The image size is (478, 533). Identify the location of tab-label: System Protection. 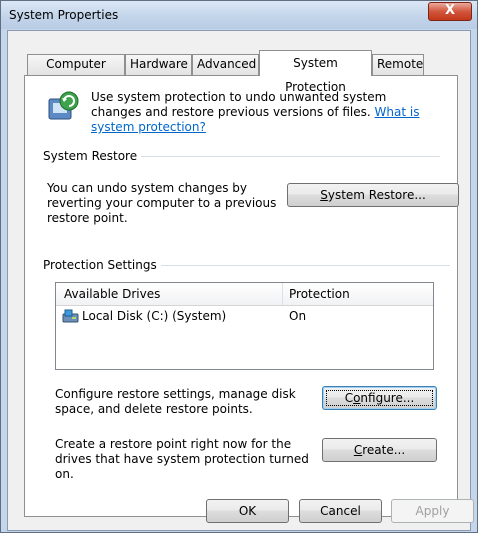
(315, 75).